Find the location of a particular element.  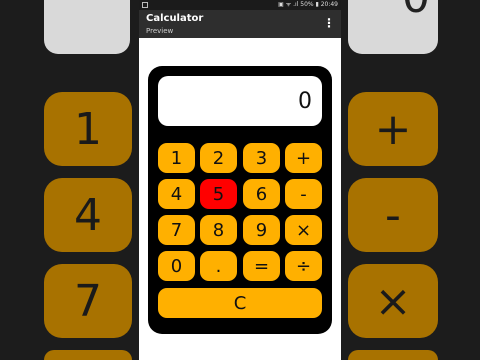

key-9: 9 is located at coordinates (261, 230).